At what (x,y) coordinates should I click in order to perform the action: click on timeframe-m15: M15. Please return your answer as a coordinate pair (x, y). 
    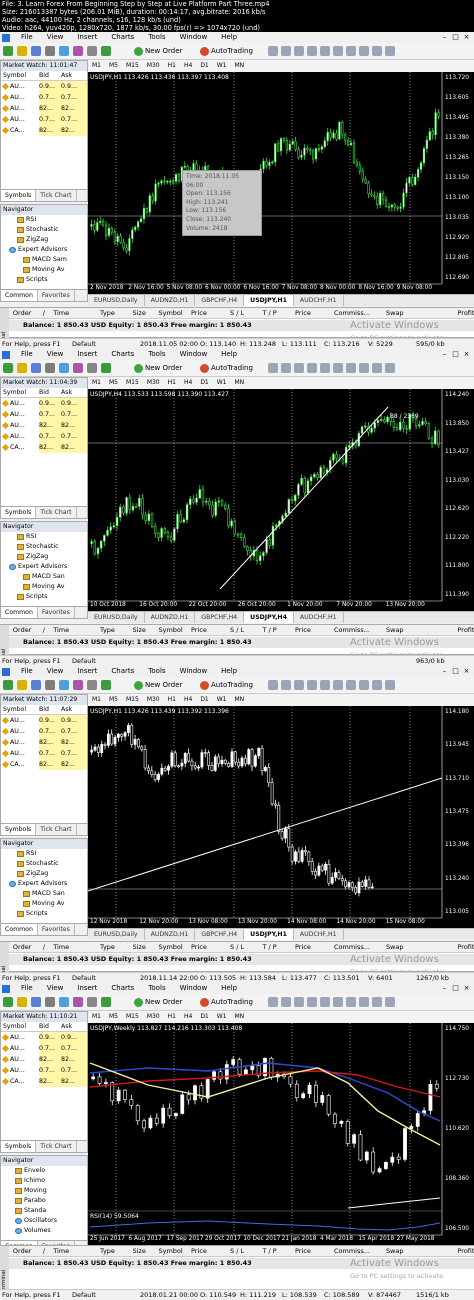
    Looking at the image, I should click on (132, 66).